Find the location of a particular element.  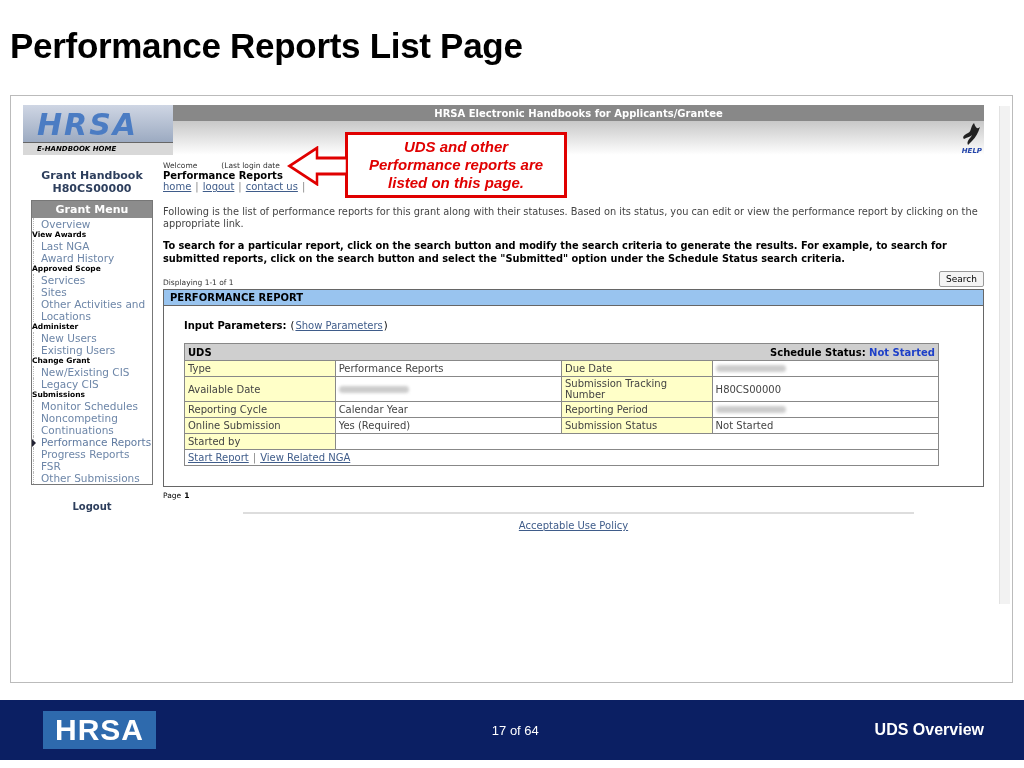

panel-title: PERFORMANCE REPORT is located at coordinates (573, 298).